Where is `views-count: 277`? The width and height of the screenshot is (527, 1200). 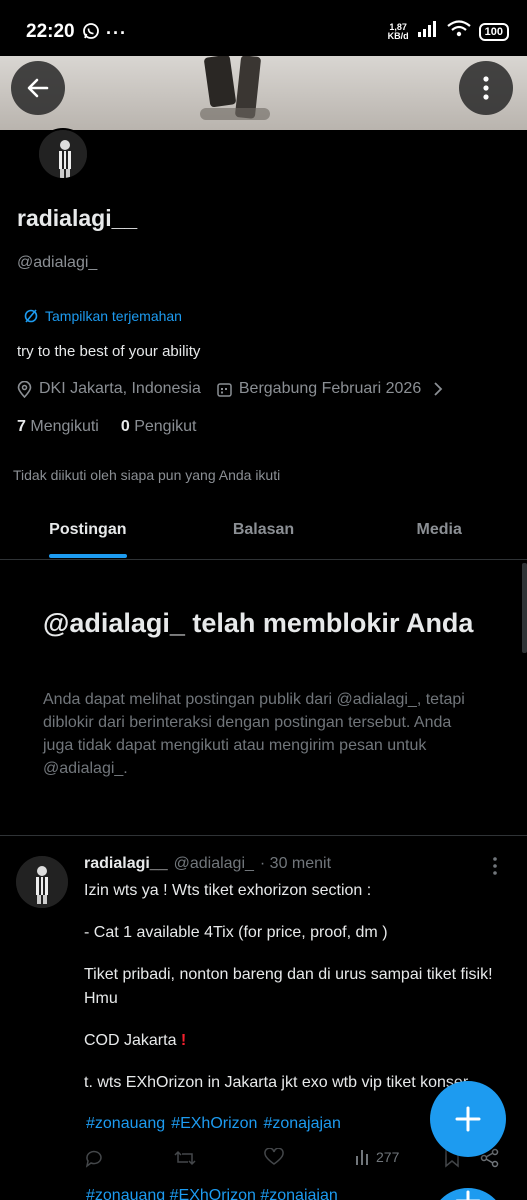 views-count: 277 is located at coordinates (388, 1157).